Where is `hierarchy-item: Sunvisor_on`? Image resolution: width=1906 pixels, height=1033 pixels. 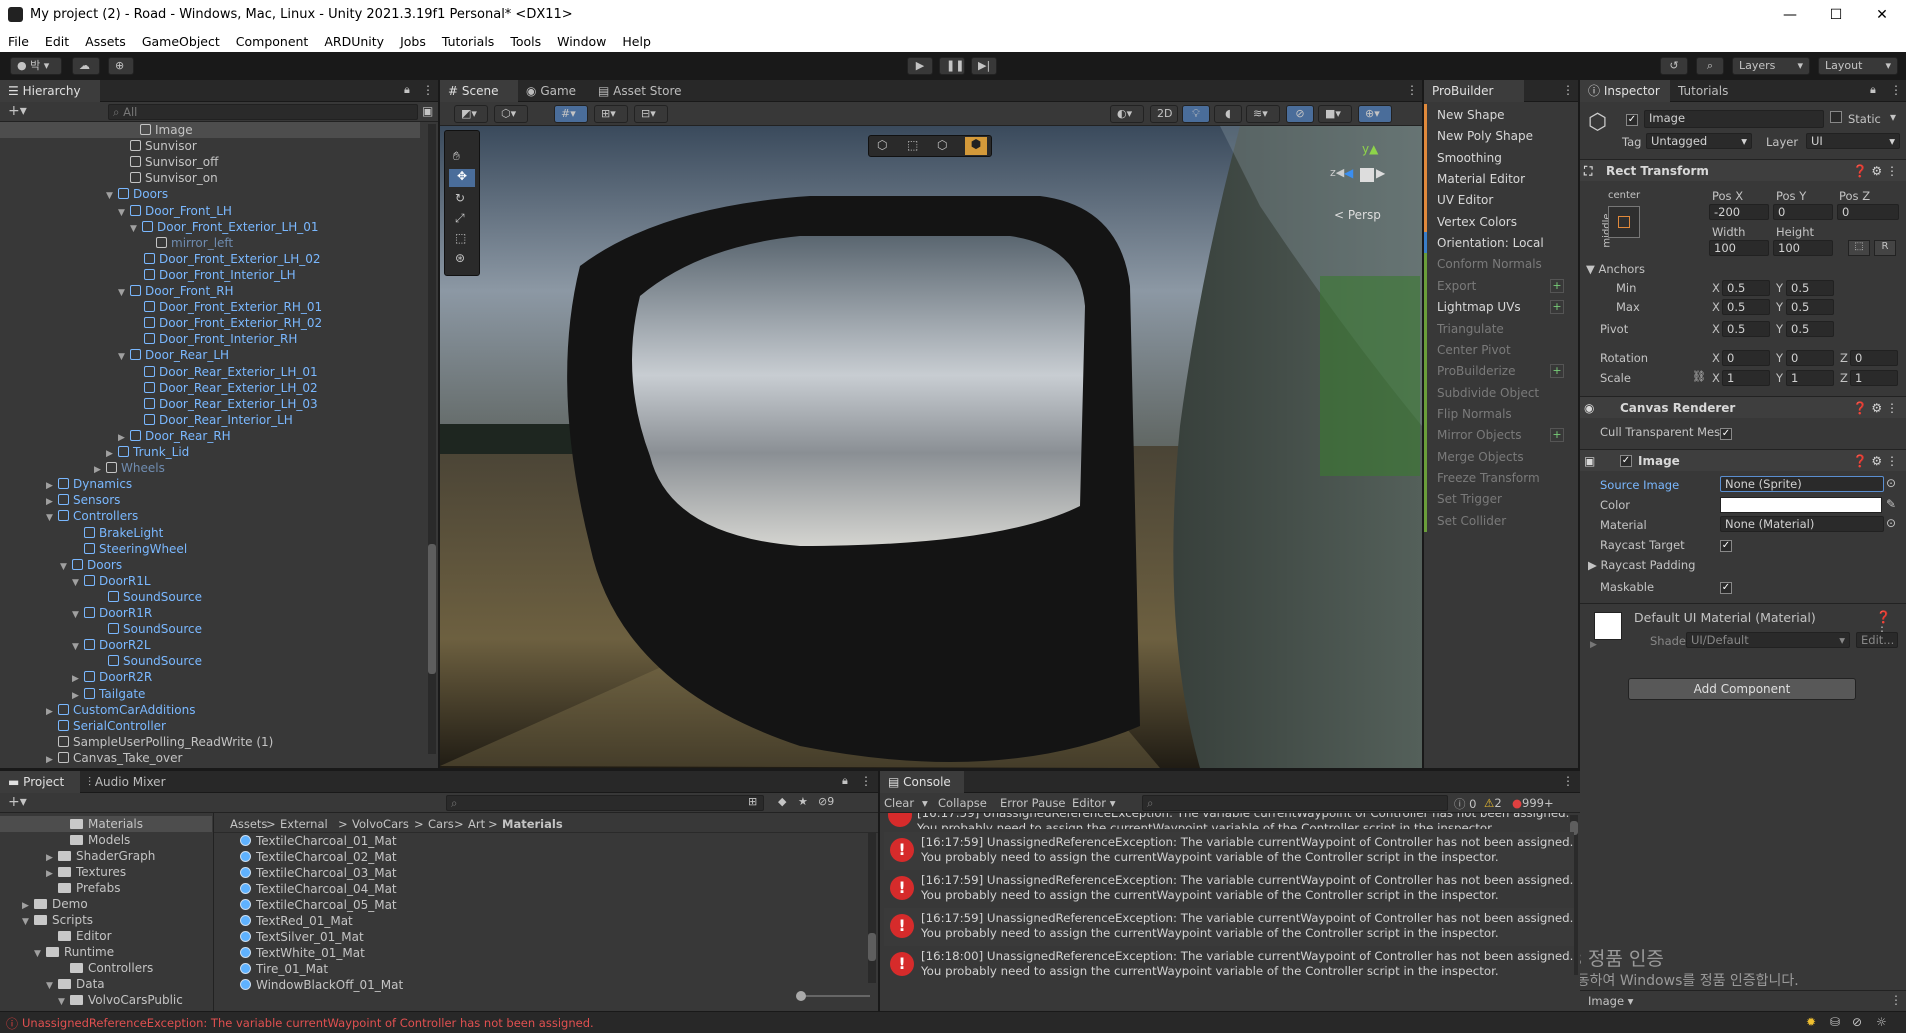 hierarchy-item: Sunvisor_on is located at coordinates (168, 178).